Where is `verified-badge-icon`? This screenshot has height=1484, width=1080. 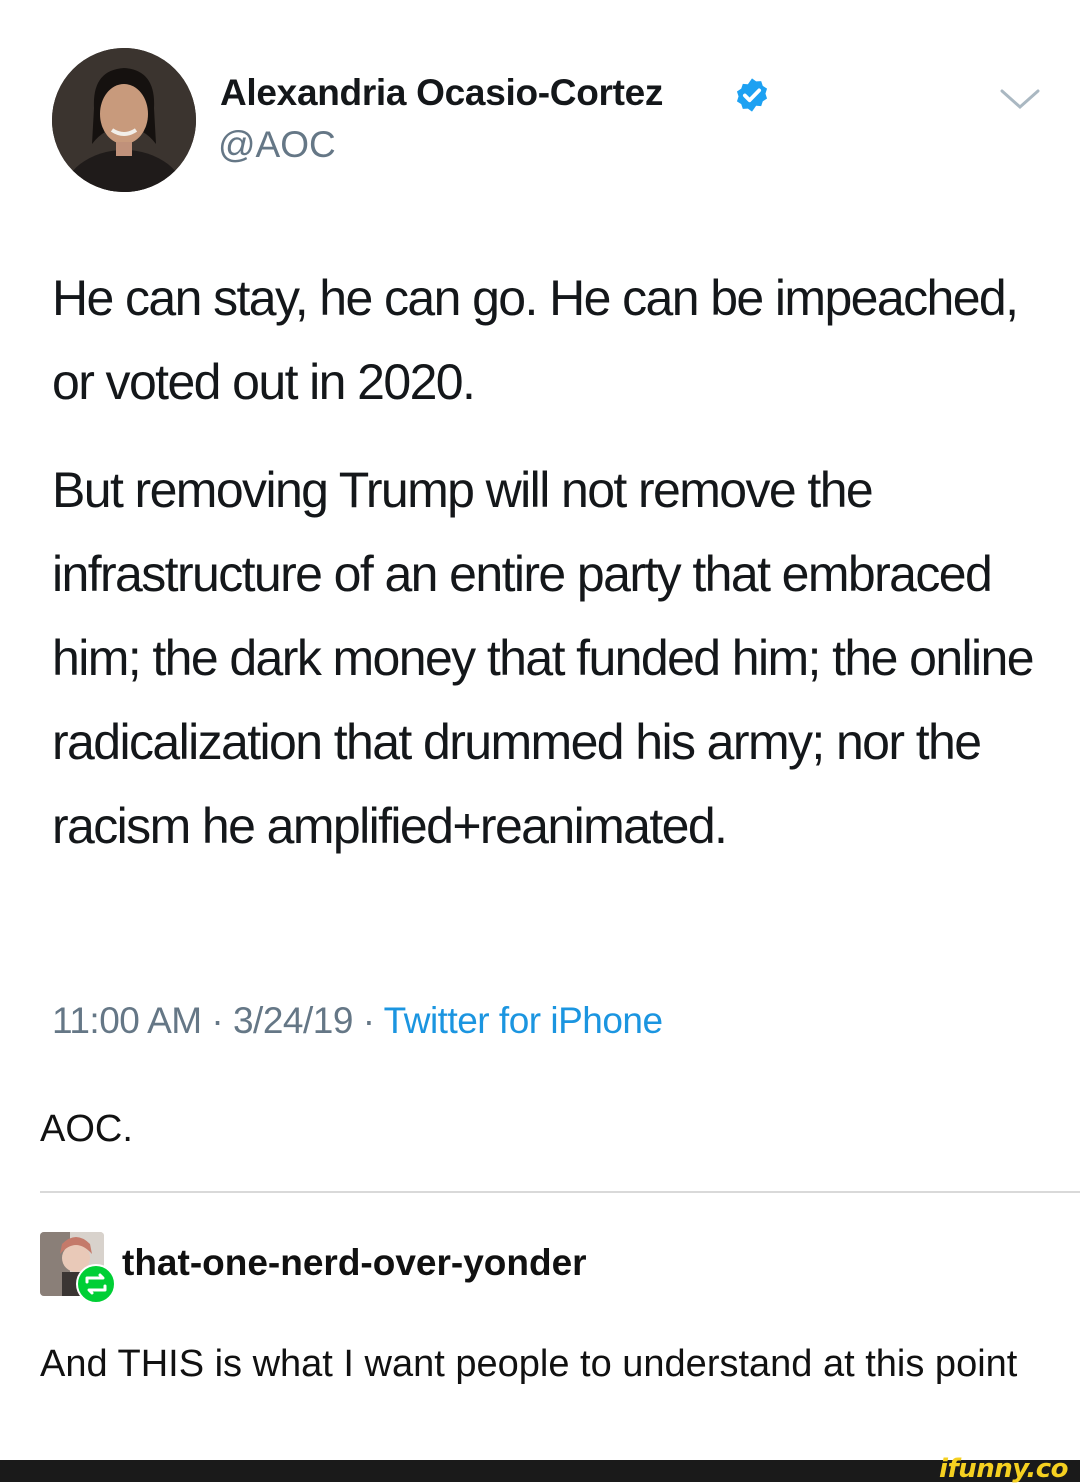 verified-badge-icon is located at coordinates (752, 95).